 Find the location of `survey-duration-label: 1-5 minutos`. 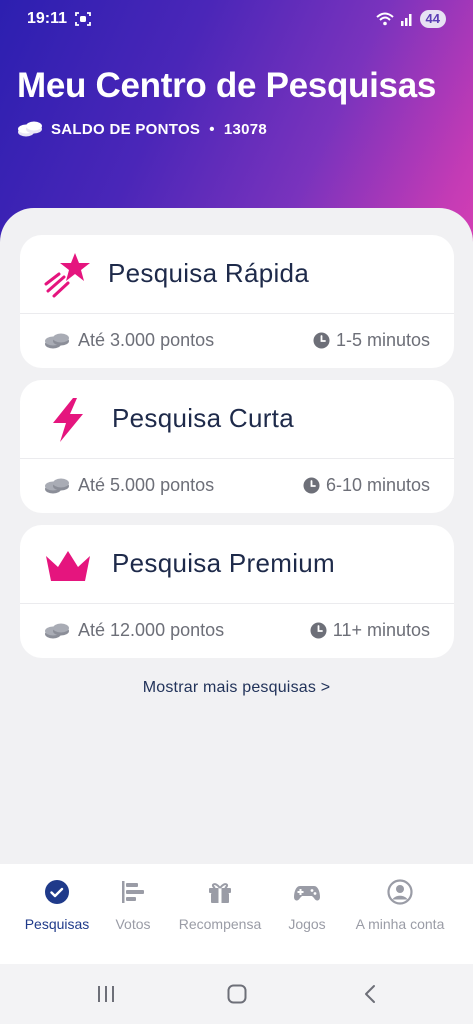

survey-duration-label: 1-5 minutos is located at coordinates (382, 340).